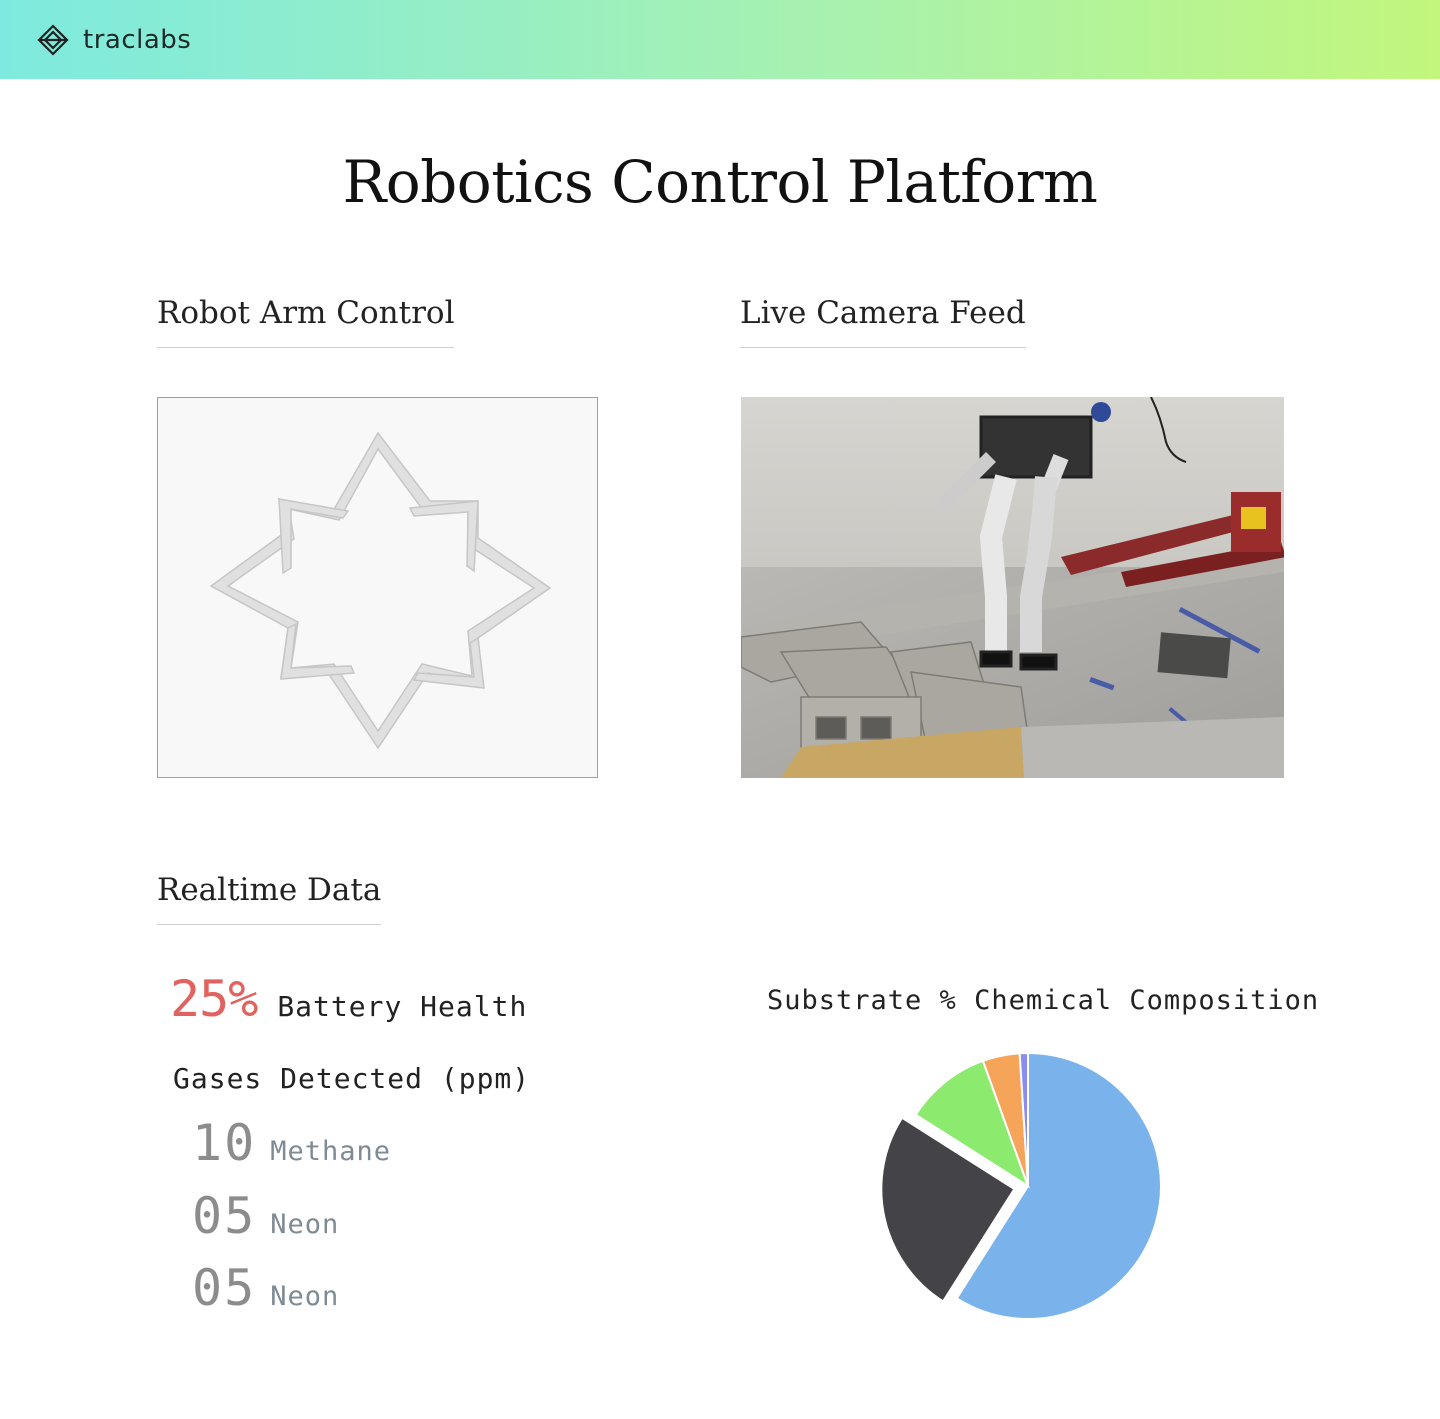  I want to click on arm-segment-bottom-left, so click(318, 651).